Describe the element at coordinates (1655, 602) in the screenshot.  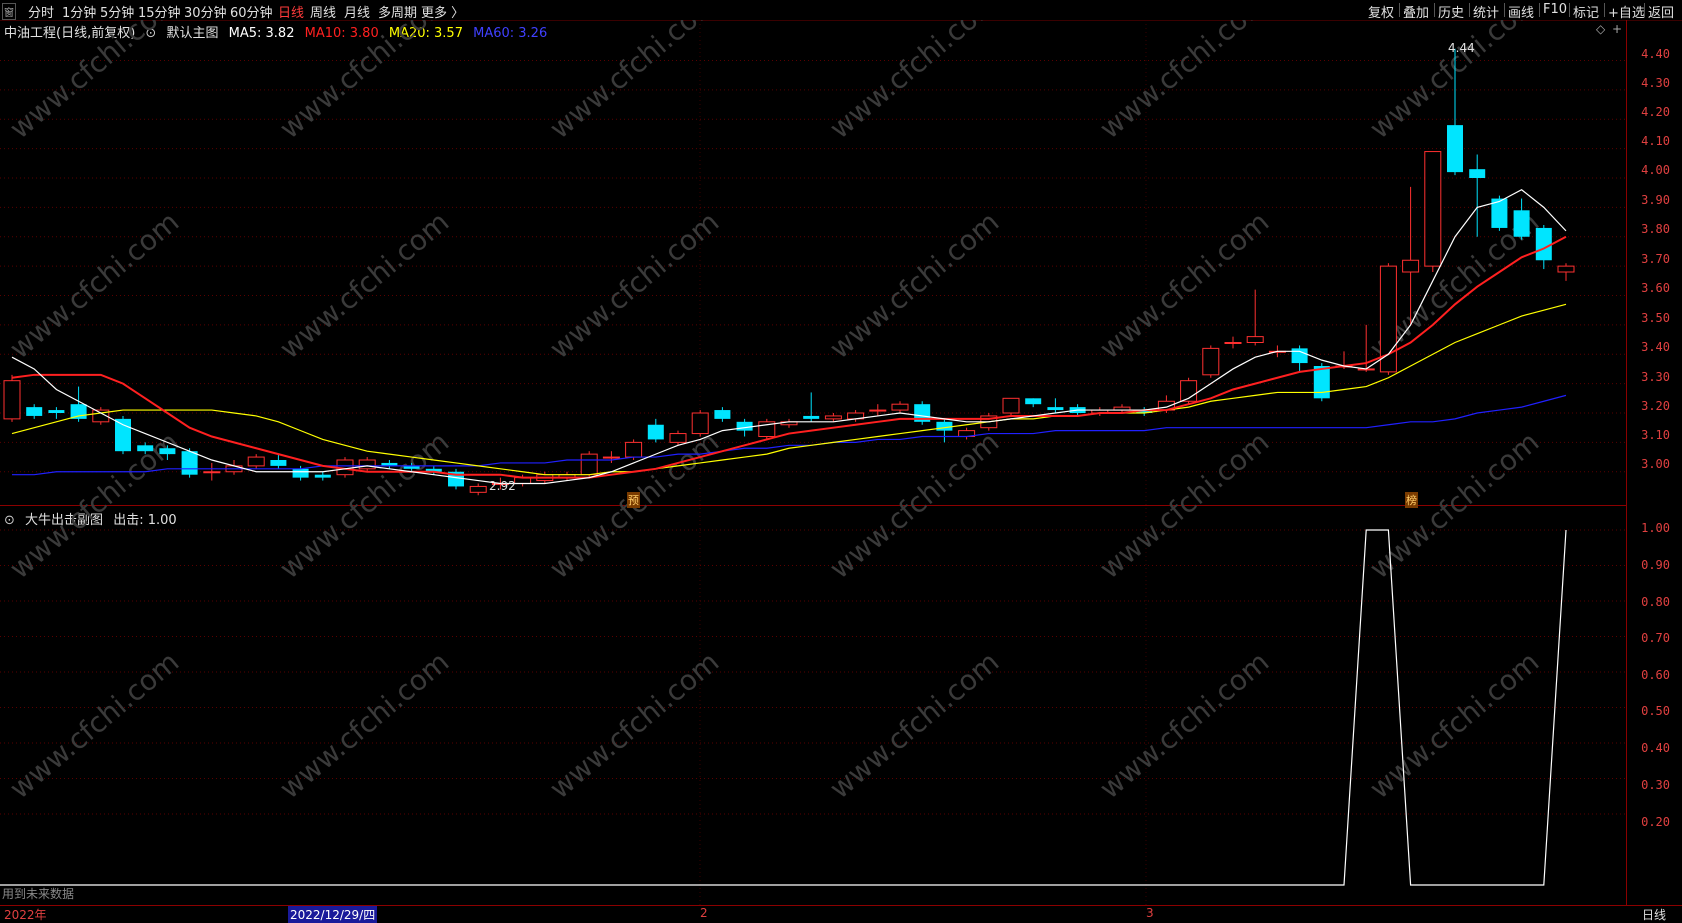
I see `sub-tick: 0.80` at that location.